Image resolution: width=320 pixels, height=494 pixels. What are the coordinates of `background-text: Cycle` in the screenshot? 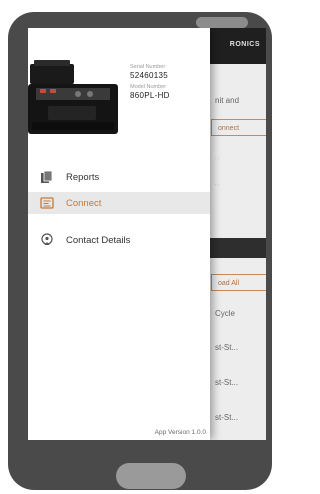 It's located at (225, 313).